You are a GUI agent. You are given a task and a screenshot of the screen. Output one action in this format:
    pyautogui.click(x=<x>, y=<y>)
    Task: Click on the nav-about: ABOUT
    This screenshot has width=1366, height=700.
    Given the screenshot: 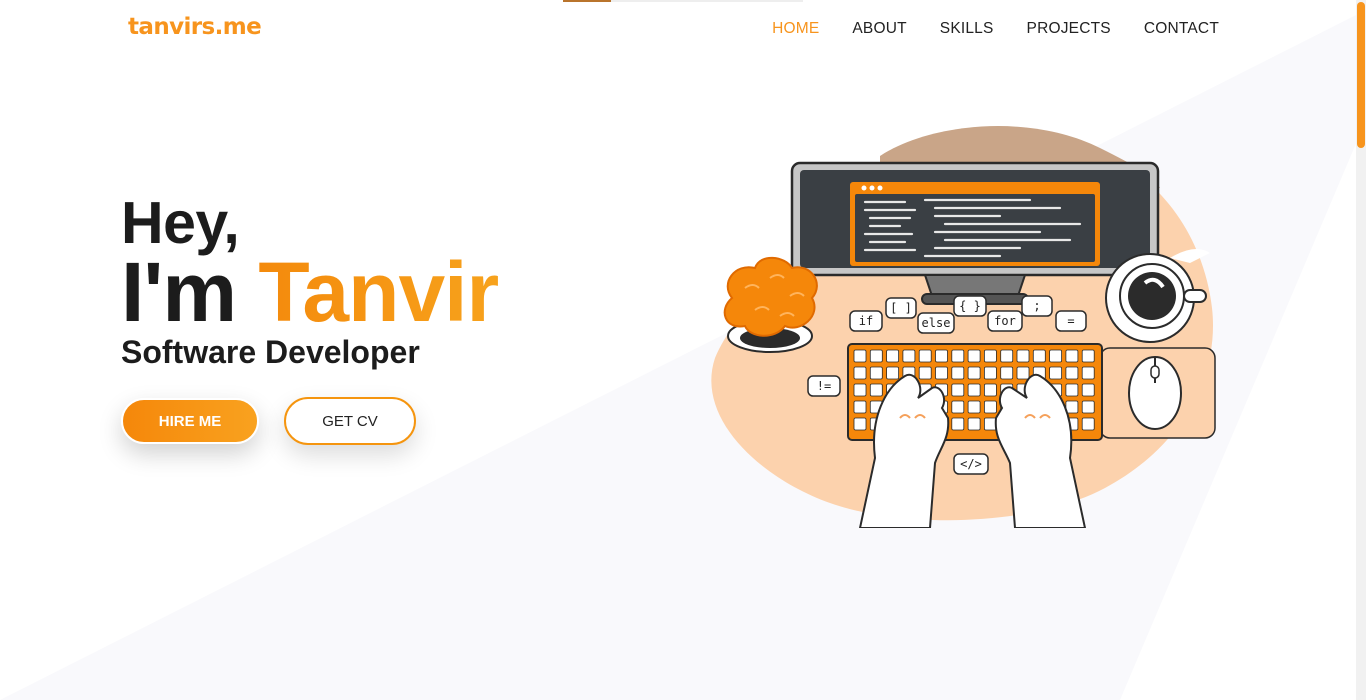 What is the action you would take?
    pyautogui.click(x=879, y=29)
    